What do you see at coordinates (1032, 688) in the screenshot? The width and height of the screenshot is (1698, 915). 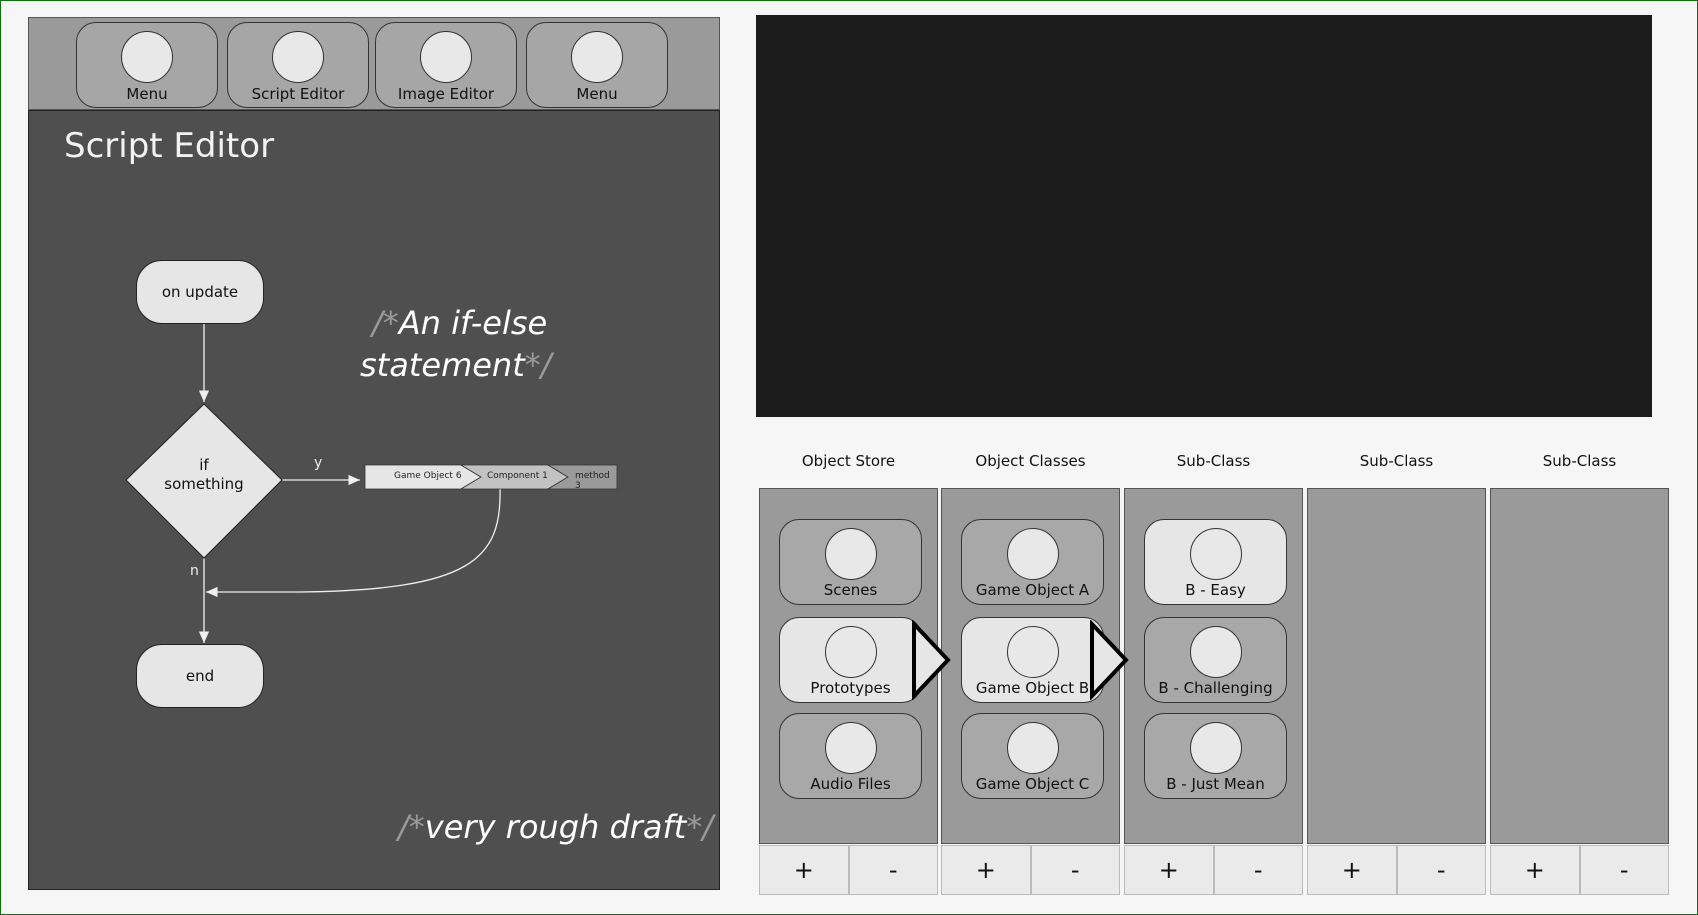 I see `list-item-label: Game Object B` at bounding box center [1032, 688].